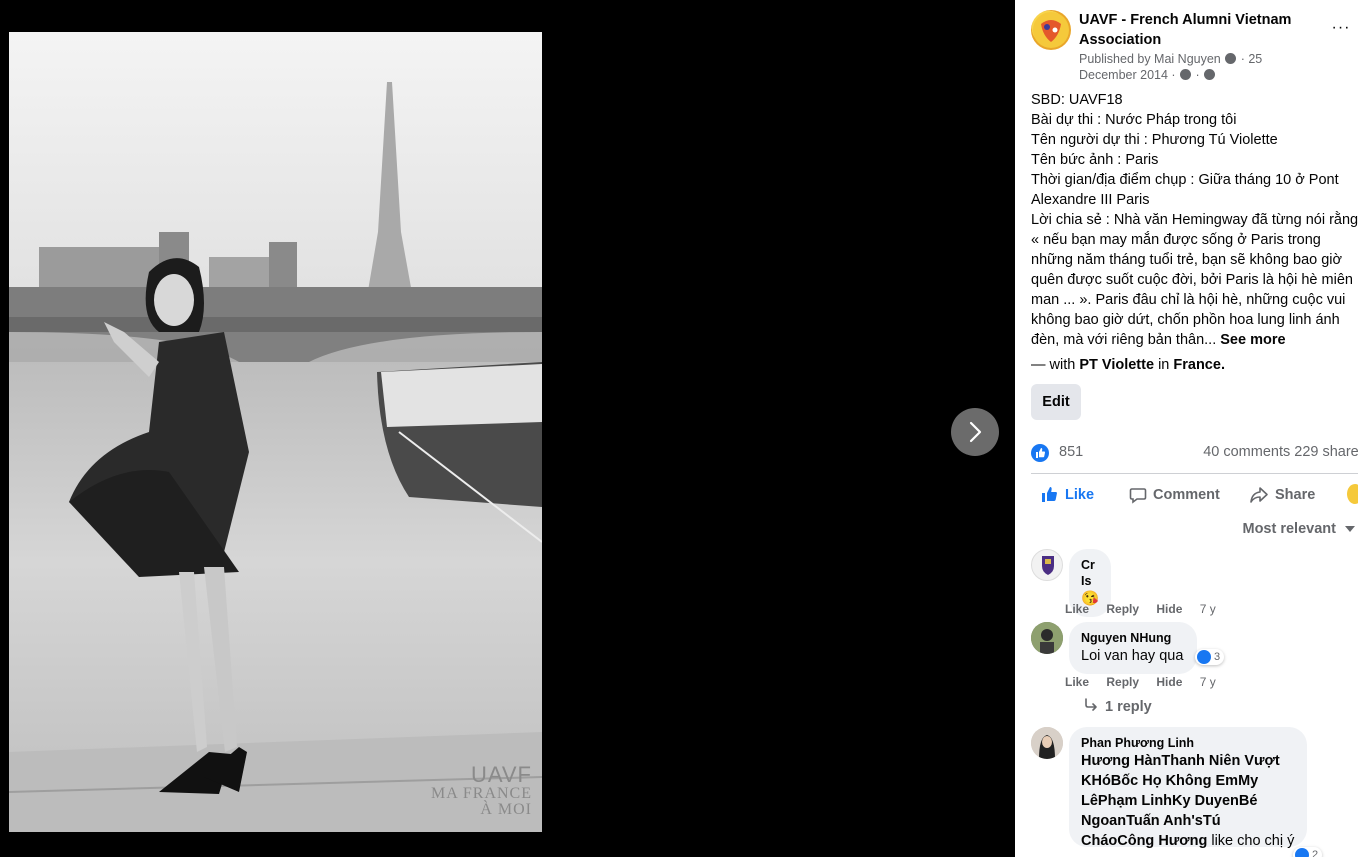 This screenshot has width=1358, height=857. What do you see at coordinates (1154, 140) in the screenshot?
I see `post-line: Tên người dự thi : Phương Tú Violette` at bounding box center [1154, 140].